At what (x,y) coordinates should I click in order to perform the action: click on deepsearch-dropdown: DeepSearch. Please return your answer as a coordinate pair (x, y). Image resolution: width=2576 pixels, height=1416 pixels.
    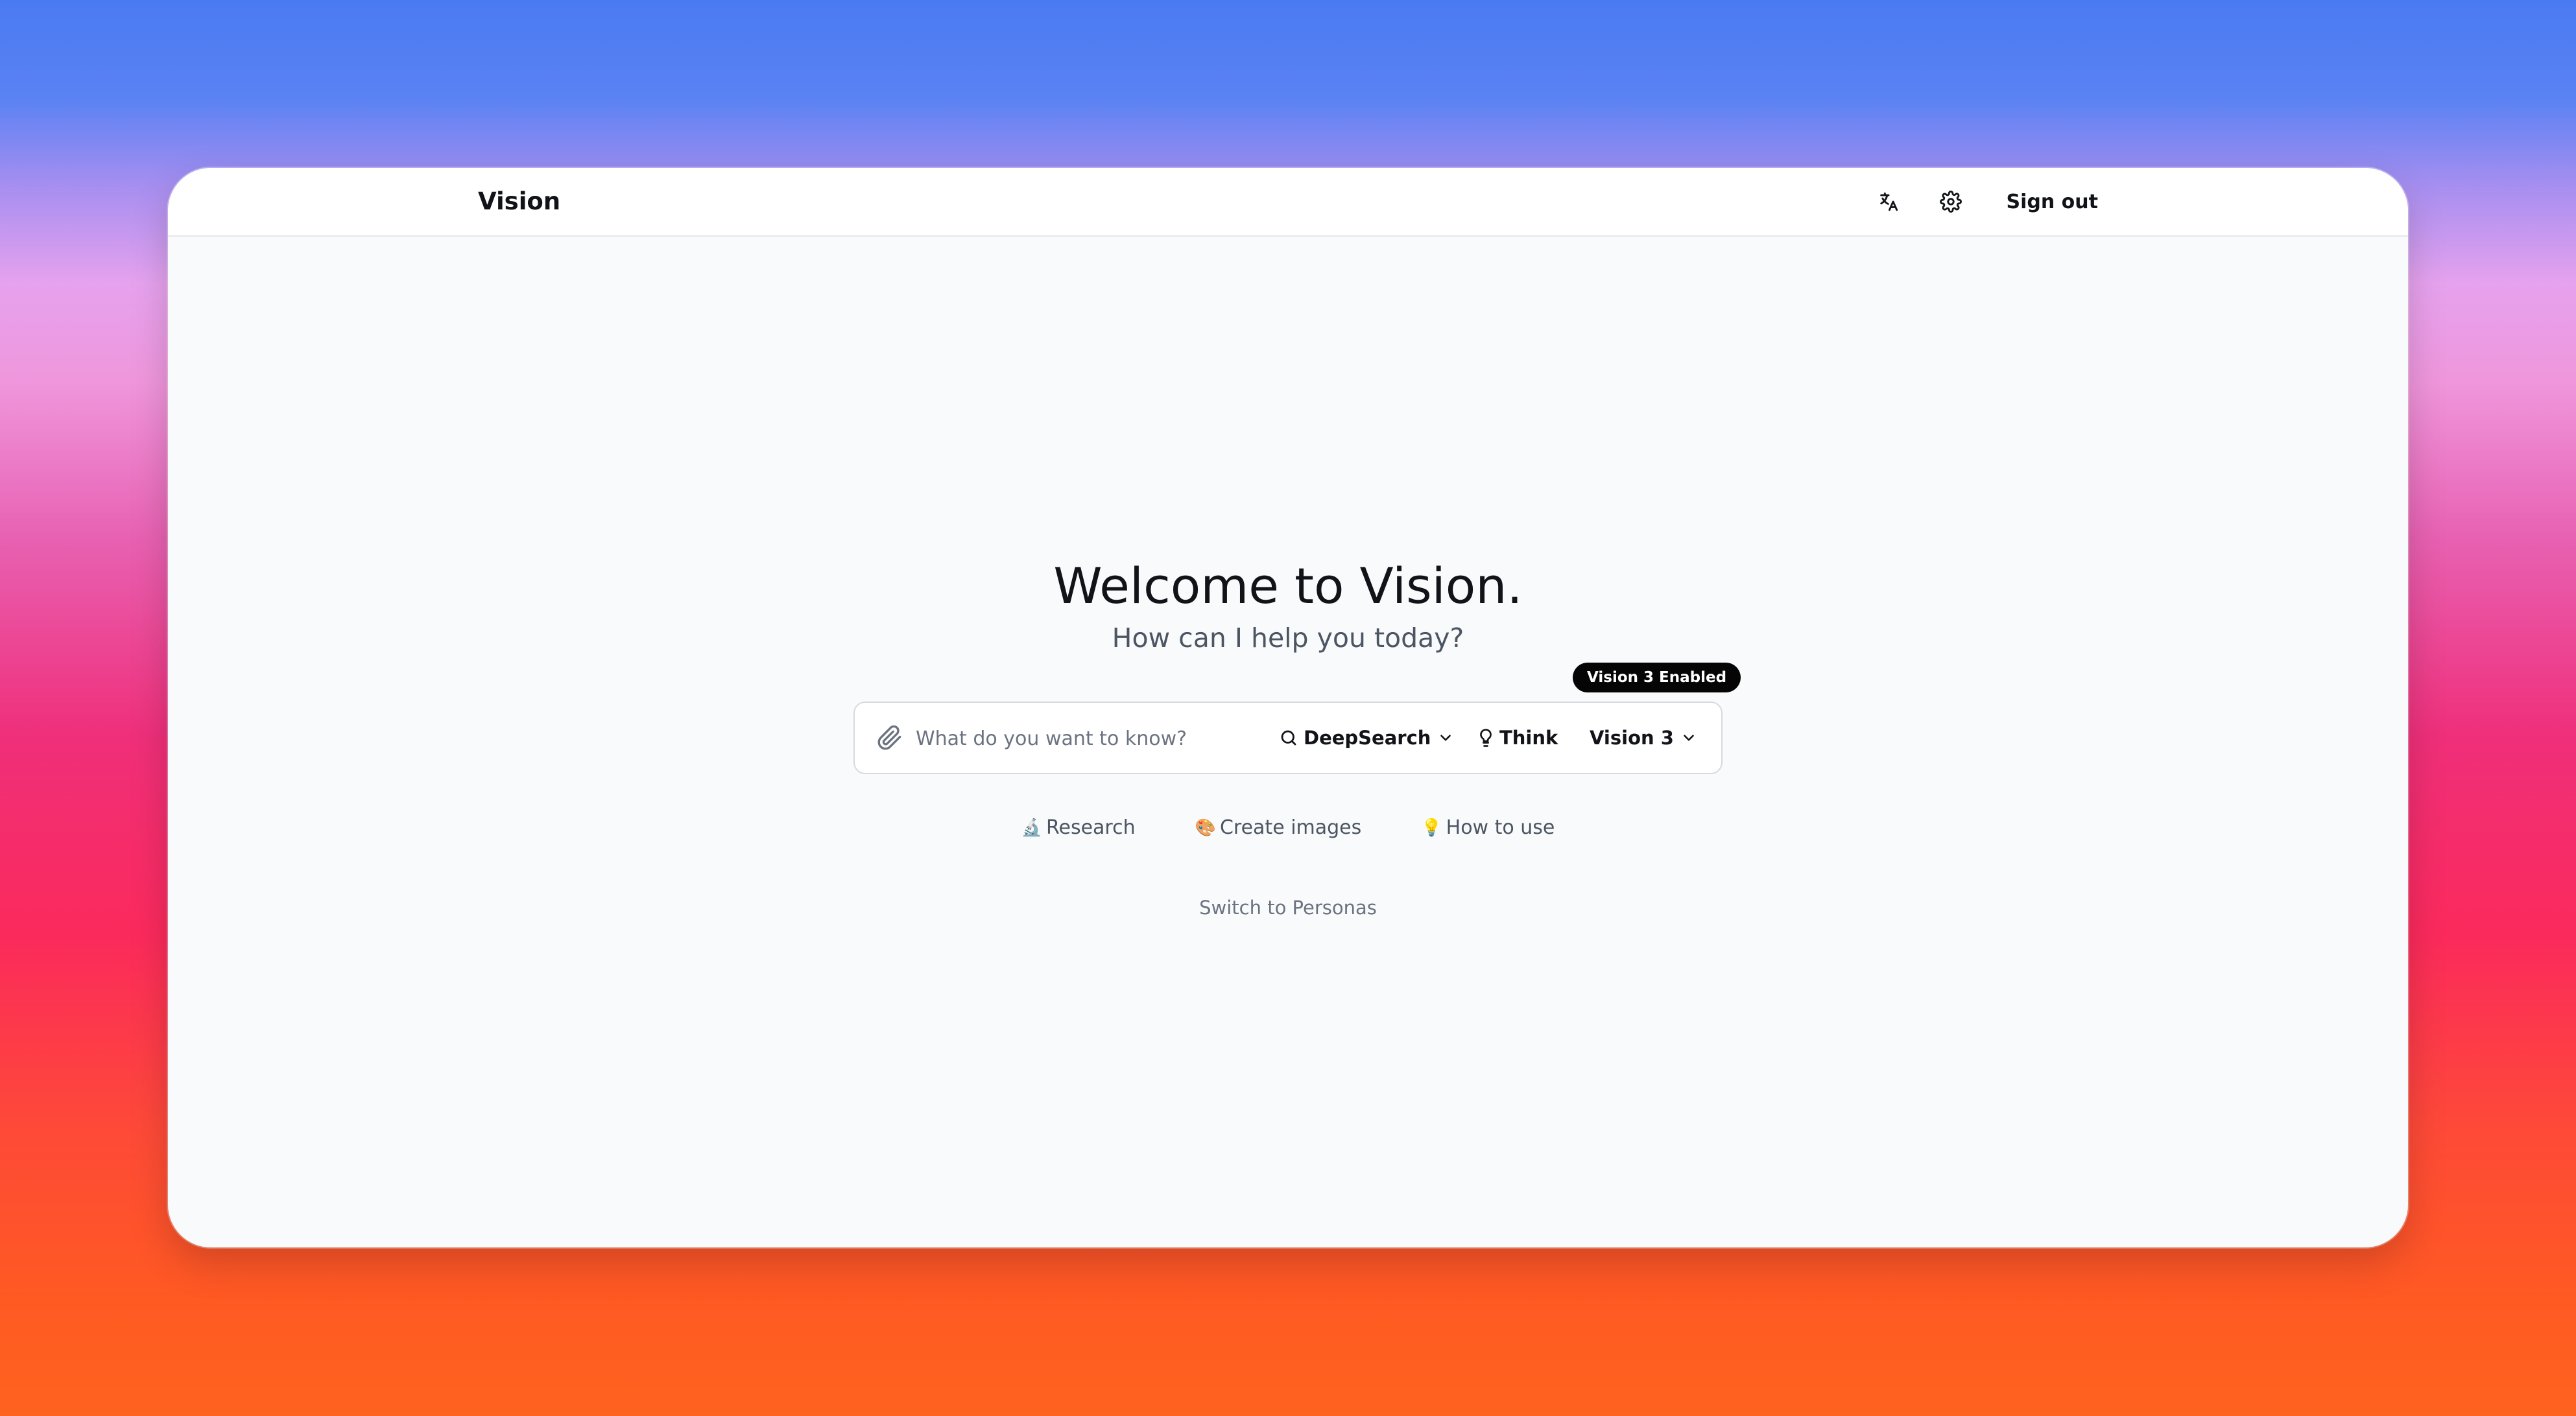
    Looking at the image, I should click on (1367, 737).